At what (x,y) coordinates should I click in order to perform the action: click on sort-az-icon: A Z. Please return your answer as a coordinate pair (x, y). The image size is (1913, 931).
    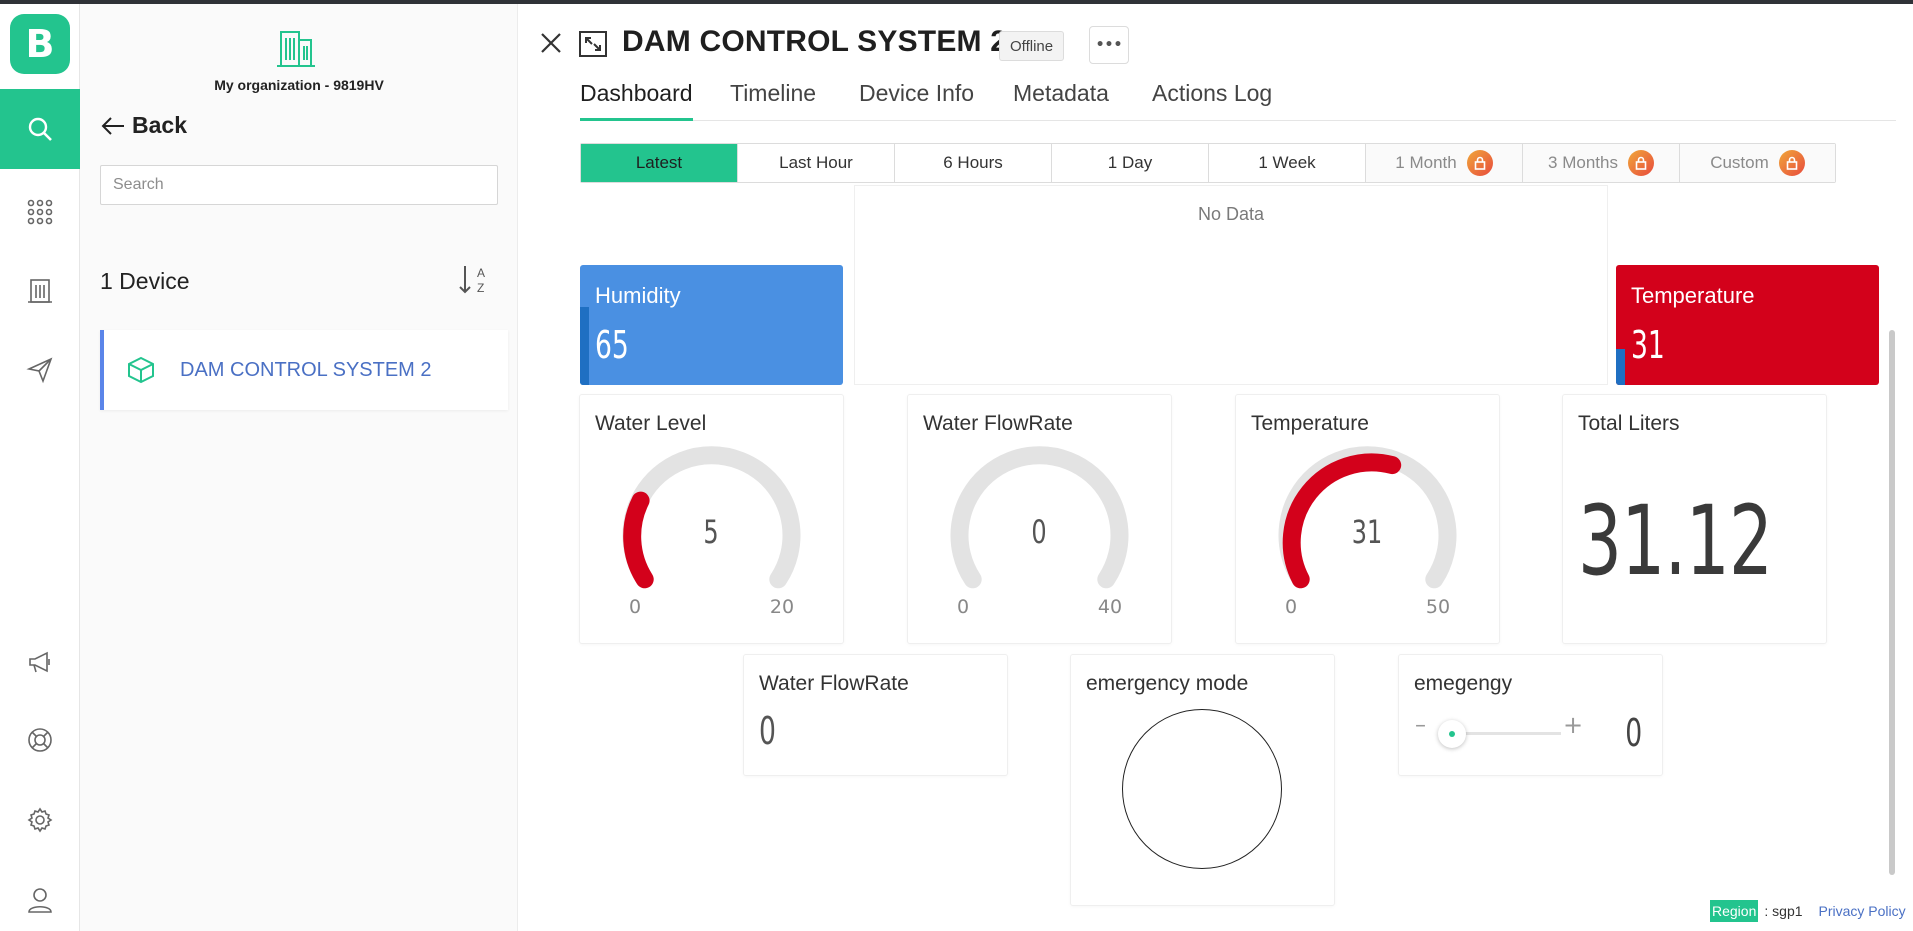
    Looking at the image, I should click on (475, 279).